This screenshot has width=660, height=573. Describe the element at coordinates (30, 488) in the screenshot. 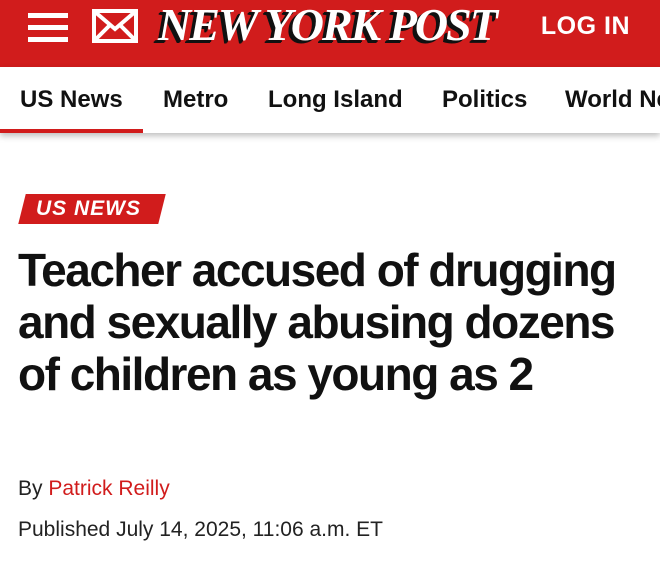

I see `byline-prefix: By` at that location.